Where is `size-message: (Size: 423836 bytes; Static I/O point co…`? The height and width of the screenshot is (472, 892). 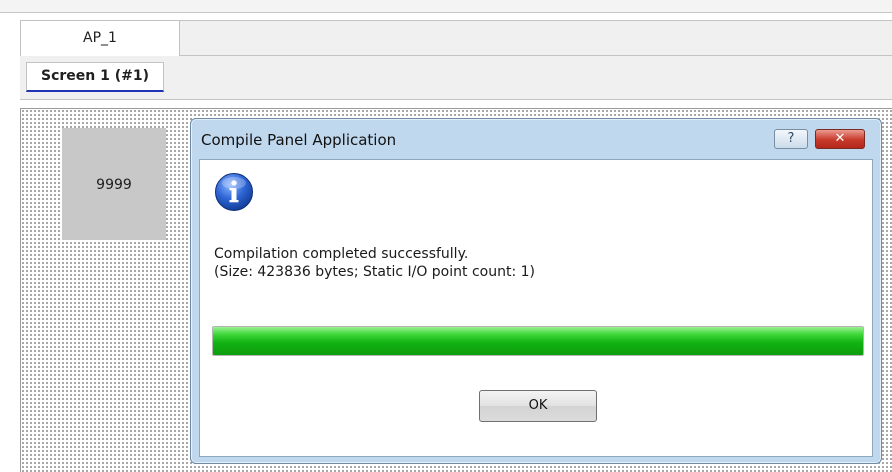
size-message: (Size: 423836 bytes; Static I/O point co… is located at coordinates (374, 272).